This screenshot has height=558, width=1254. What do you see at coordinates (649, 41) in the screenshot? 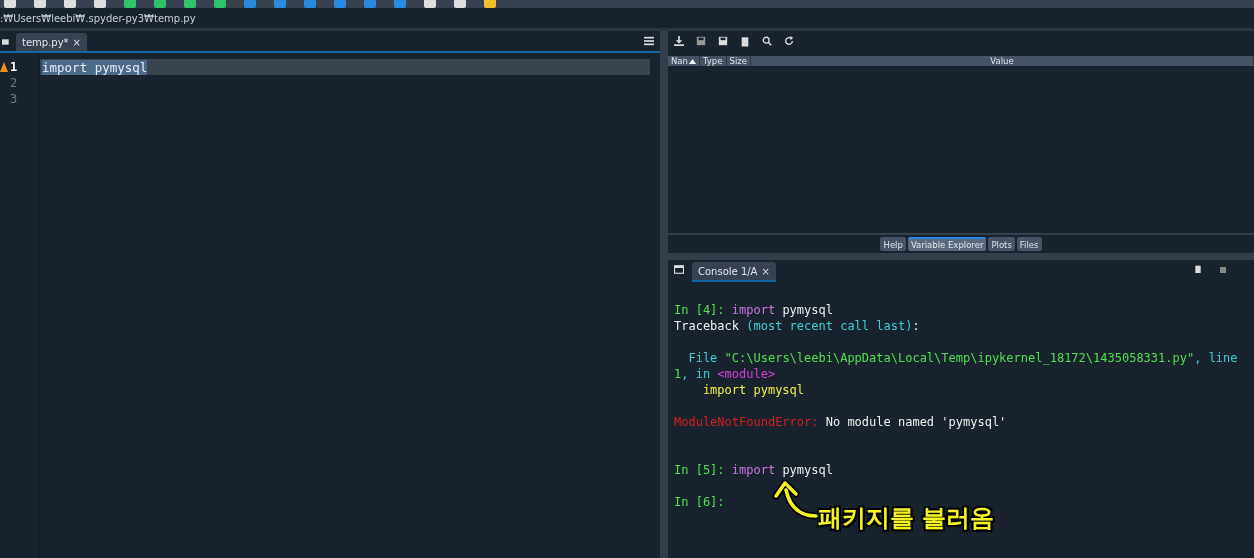
I see `menu-icon` at bounding box center [649, 41].